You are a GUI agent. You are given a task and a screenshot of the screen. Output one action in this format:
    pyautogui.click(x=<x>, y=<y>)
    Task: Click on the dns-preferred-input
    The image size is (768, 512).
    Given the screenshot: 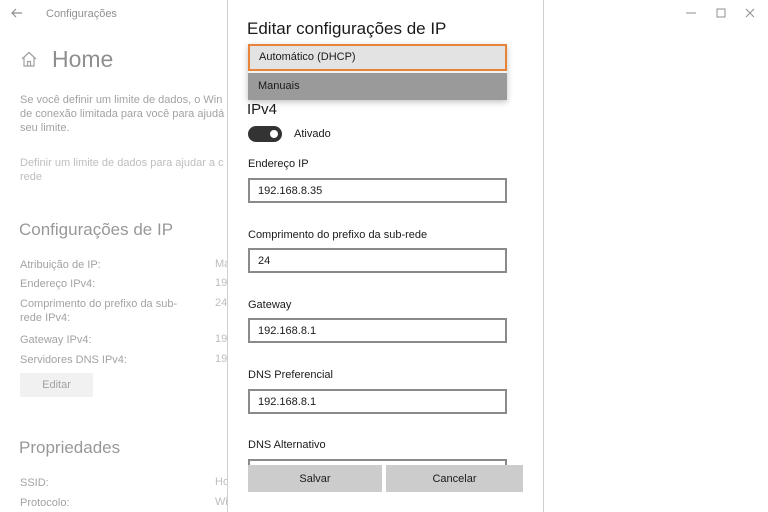 What is the action you would take?
    pyautogui.click(x=377, y=401)
    